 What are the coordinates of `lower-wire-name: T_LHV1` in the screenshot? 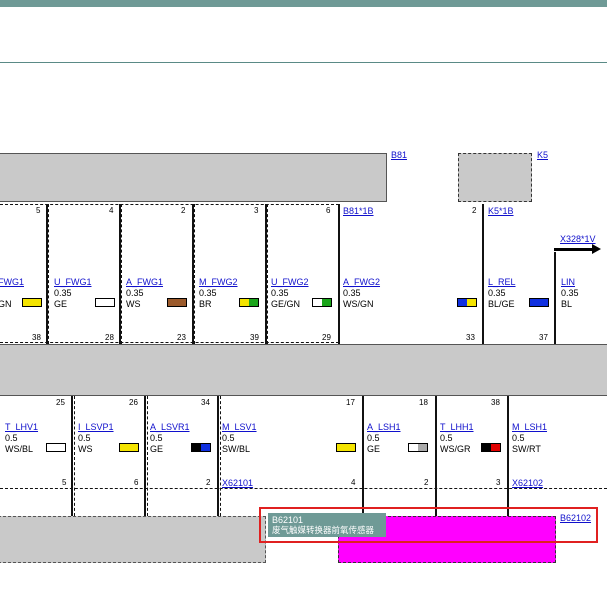 It's located at (21, 427).